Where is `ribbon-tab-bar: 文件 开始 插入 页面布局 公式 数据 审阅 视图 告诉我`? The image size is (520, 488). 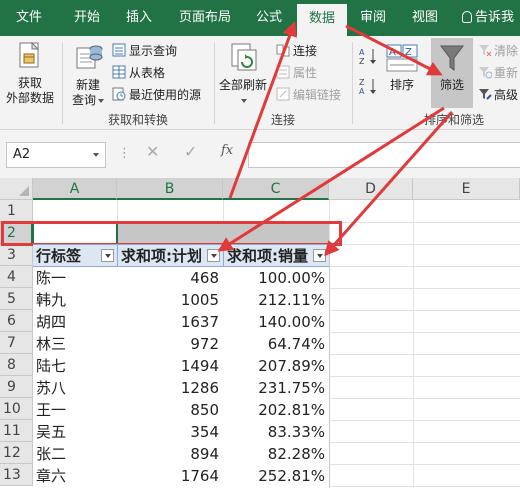 ribbon-tab-bar: 文件 开始 插入 页面布局 公式 数据 审阅 视图 告诉我 is located at coordinates (260, 18).